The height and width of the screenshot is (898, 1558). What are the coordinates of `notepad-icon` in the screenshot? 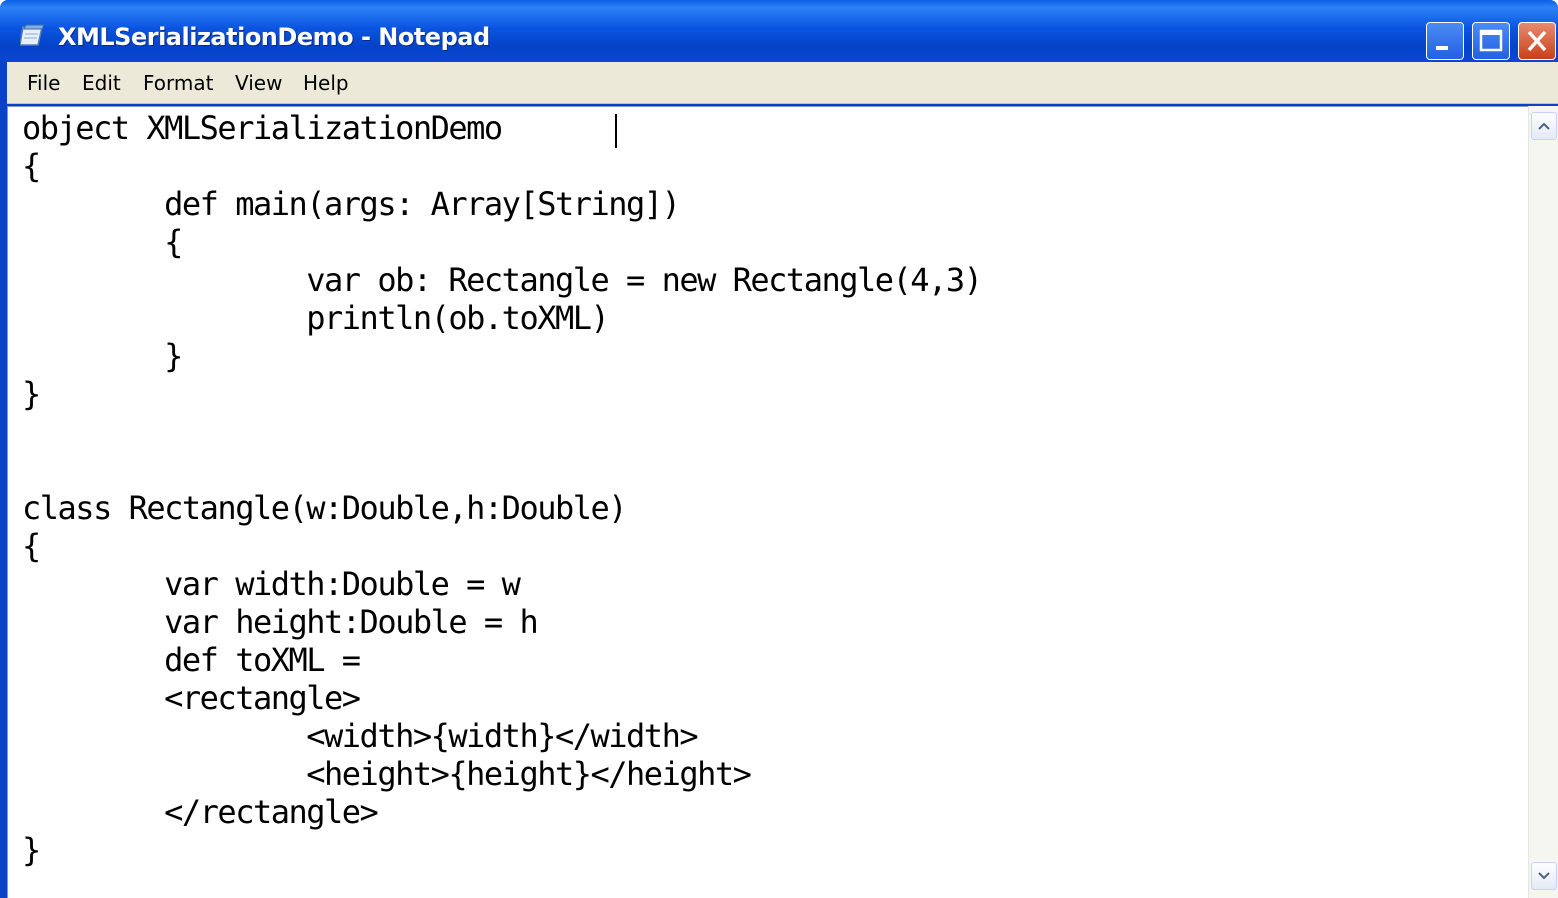 It's located at (32, 35).